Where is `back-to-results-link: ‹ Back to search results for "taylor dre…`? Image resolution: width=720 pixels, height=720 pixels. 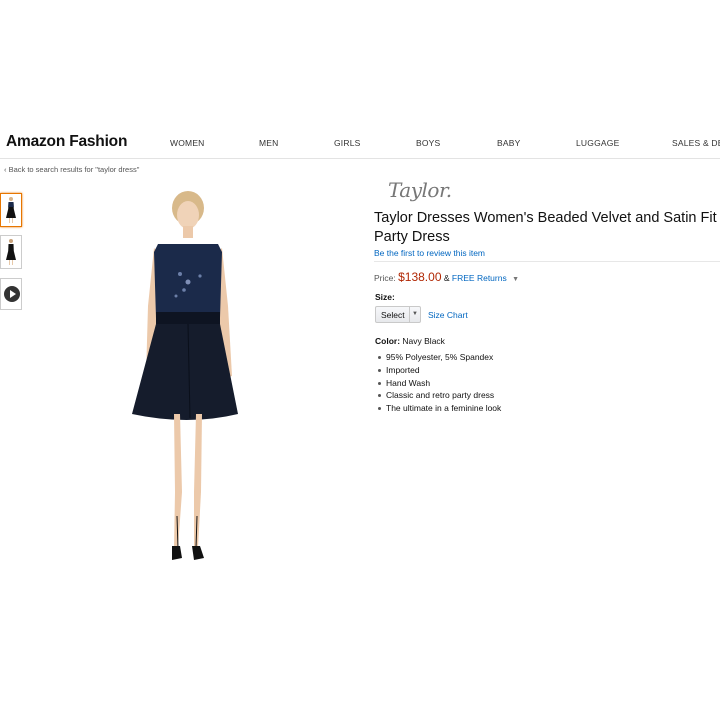
back-to-results-link: ‹ Back to search results for "taylor dre… is located at coordinates (71, 169).